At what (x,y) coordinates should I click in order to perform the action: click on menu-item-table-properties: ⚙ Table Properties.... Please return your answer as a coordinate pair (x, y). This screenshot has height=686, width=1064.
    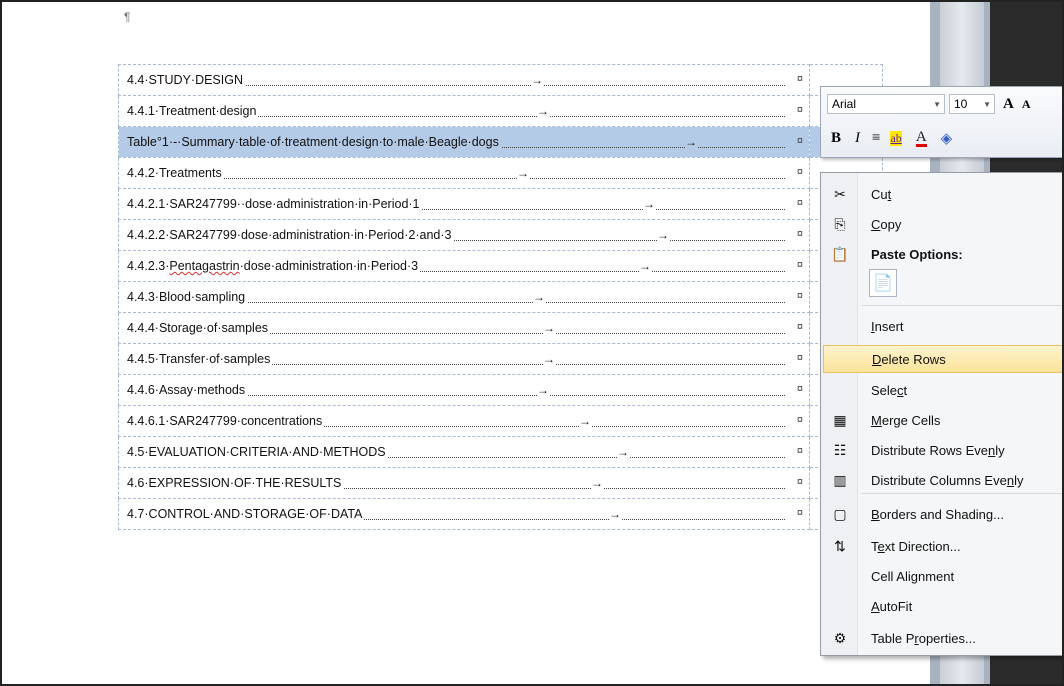
    Looking at the image, I should click on (942, 639).